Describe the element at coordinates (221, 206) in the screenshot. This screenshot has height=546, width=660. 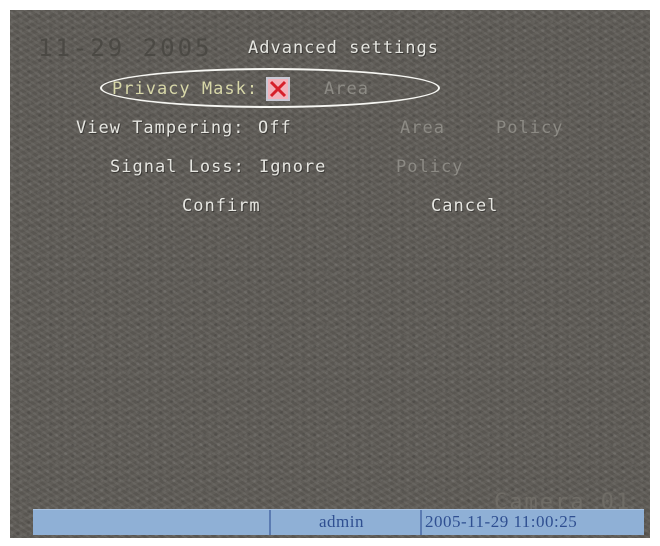
I see `confirm-button: Confirm` at that location.